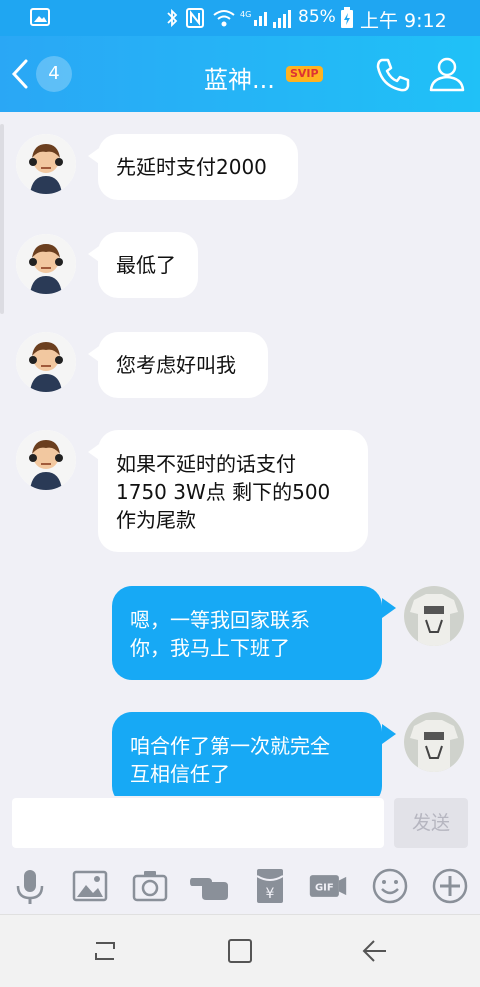 The height and width of the screenshot is (987, 480). I want to click on message-bubble: 先延时支付2000, so click(198, 167).